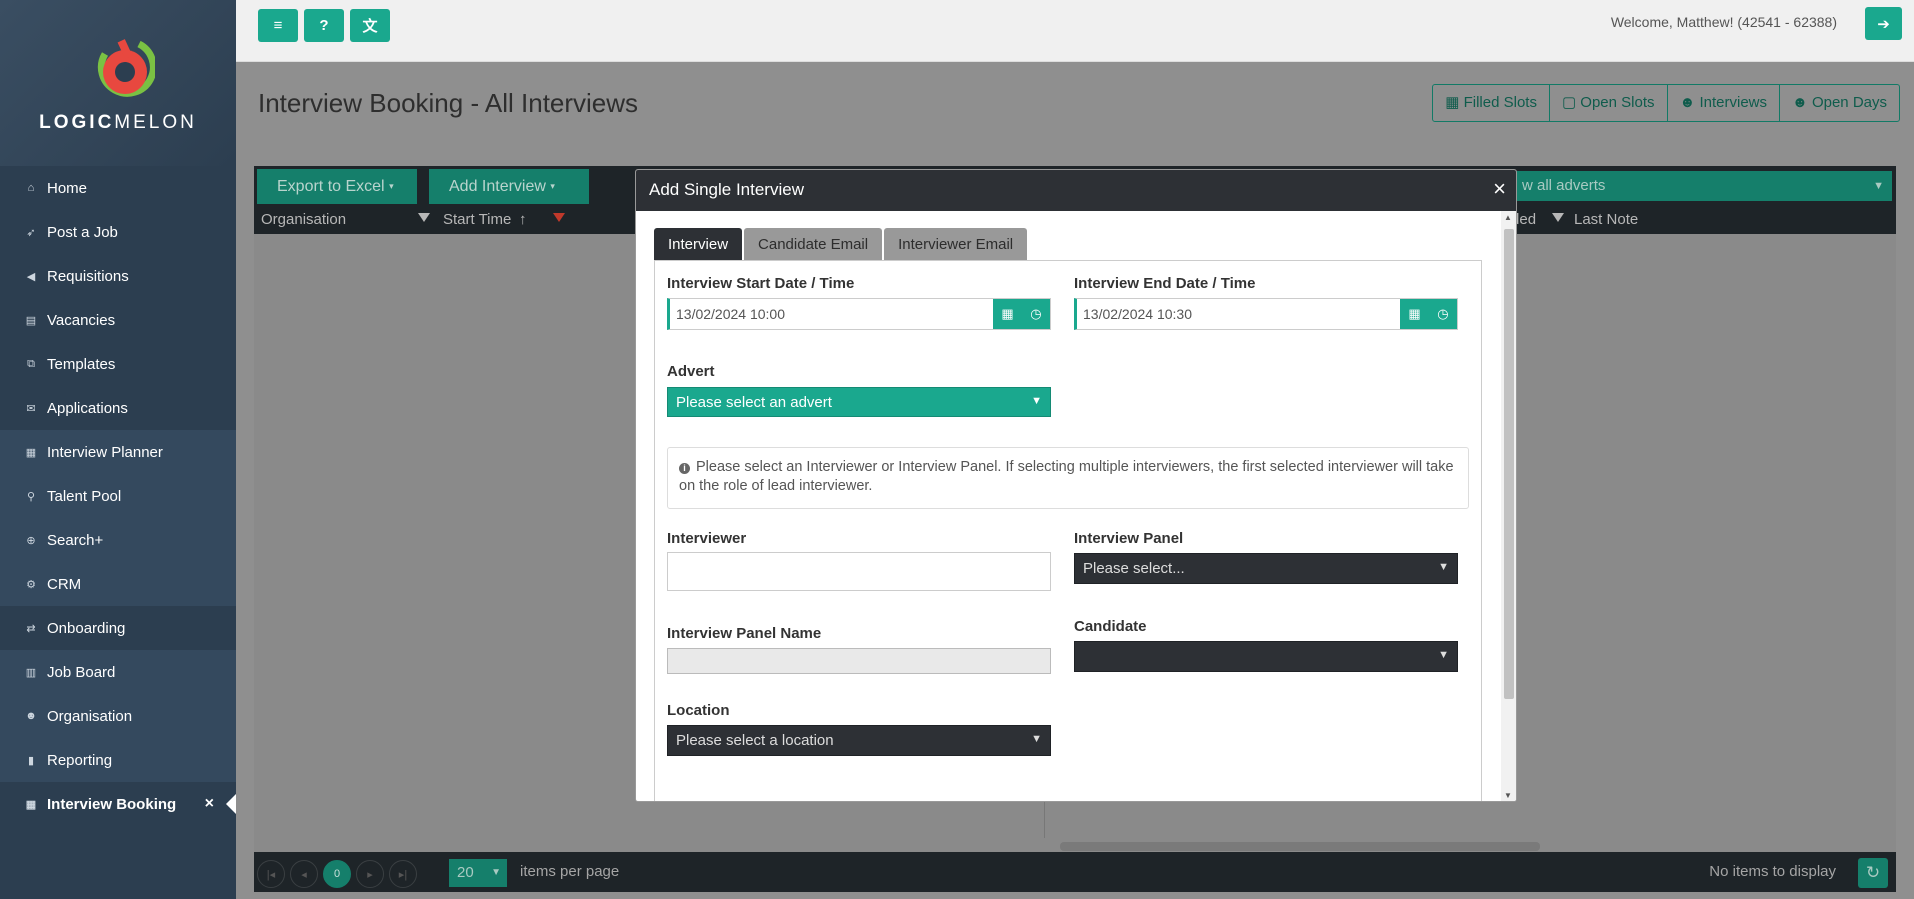 This screenshot has height=899, width=1914. Describe the element at coordinates (1491, 103) in the screenshot. I see `tab-filled-slots: ▦ Filled Slots` at that location.